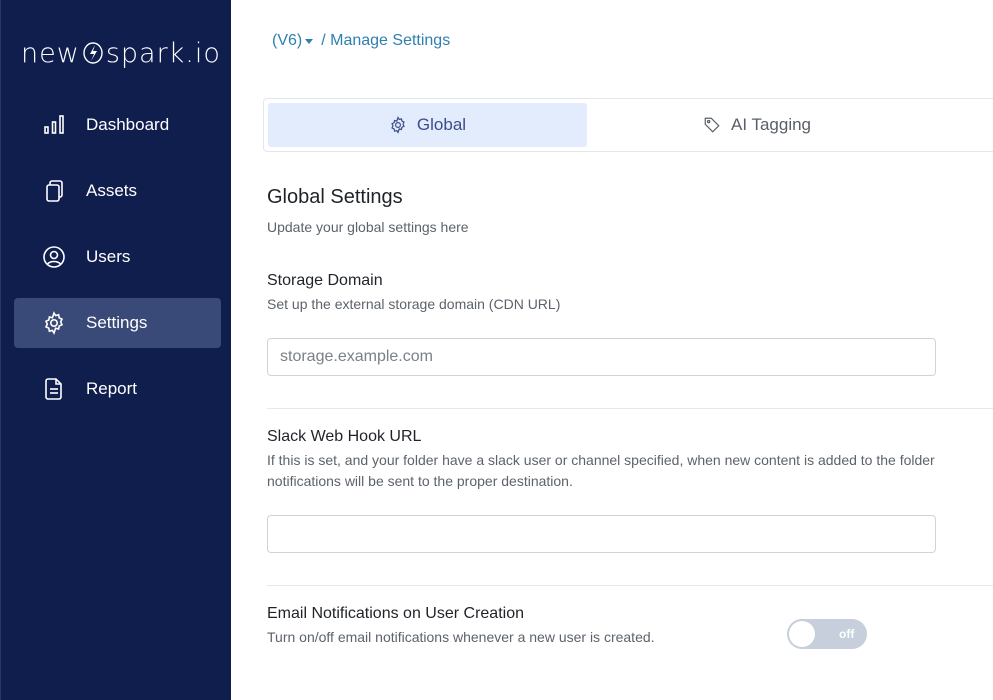  I want to click on logo: new spark.io, so click(121, 53).